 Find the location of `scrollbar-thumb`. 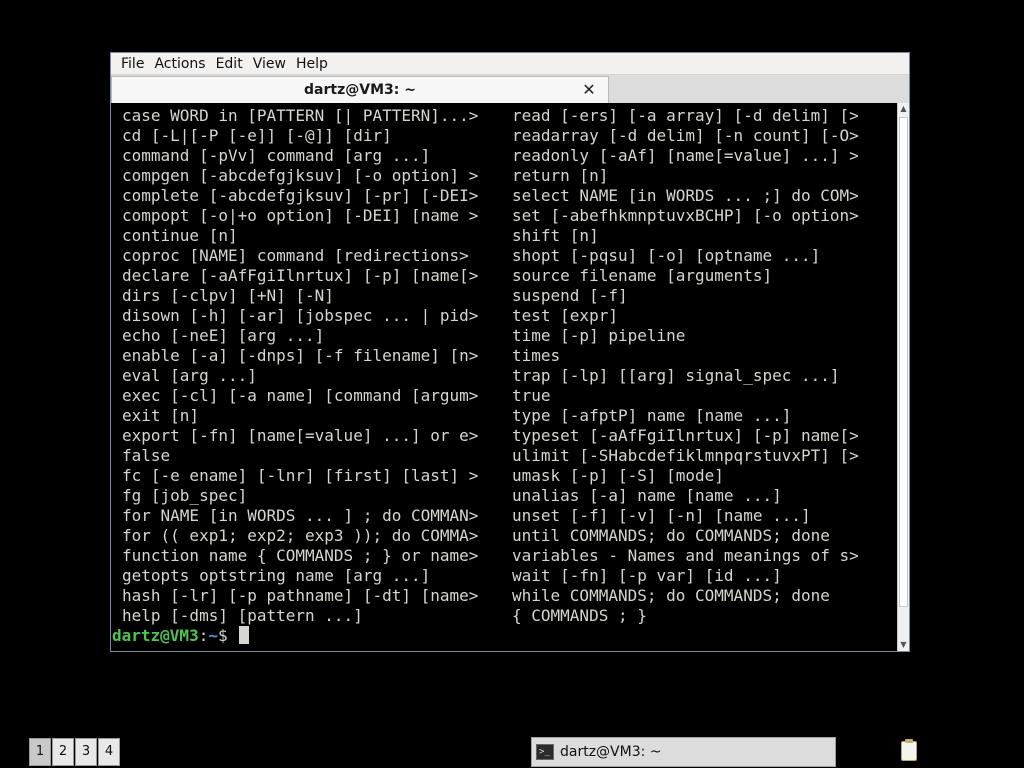

scrollbar-thumb is located at coordinates (903, 362).